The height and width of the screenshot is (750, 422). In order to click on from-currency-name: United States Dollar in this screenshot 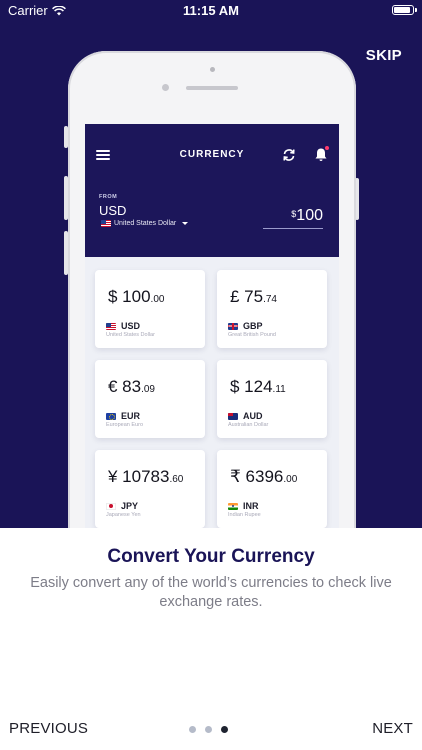, I will do `click(145, 223)`.